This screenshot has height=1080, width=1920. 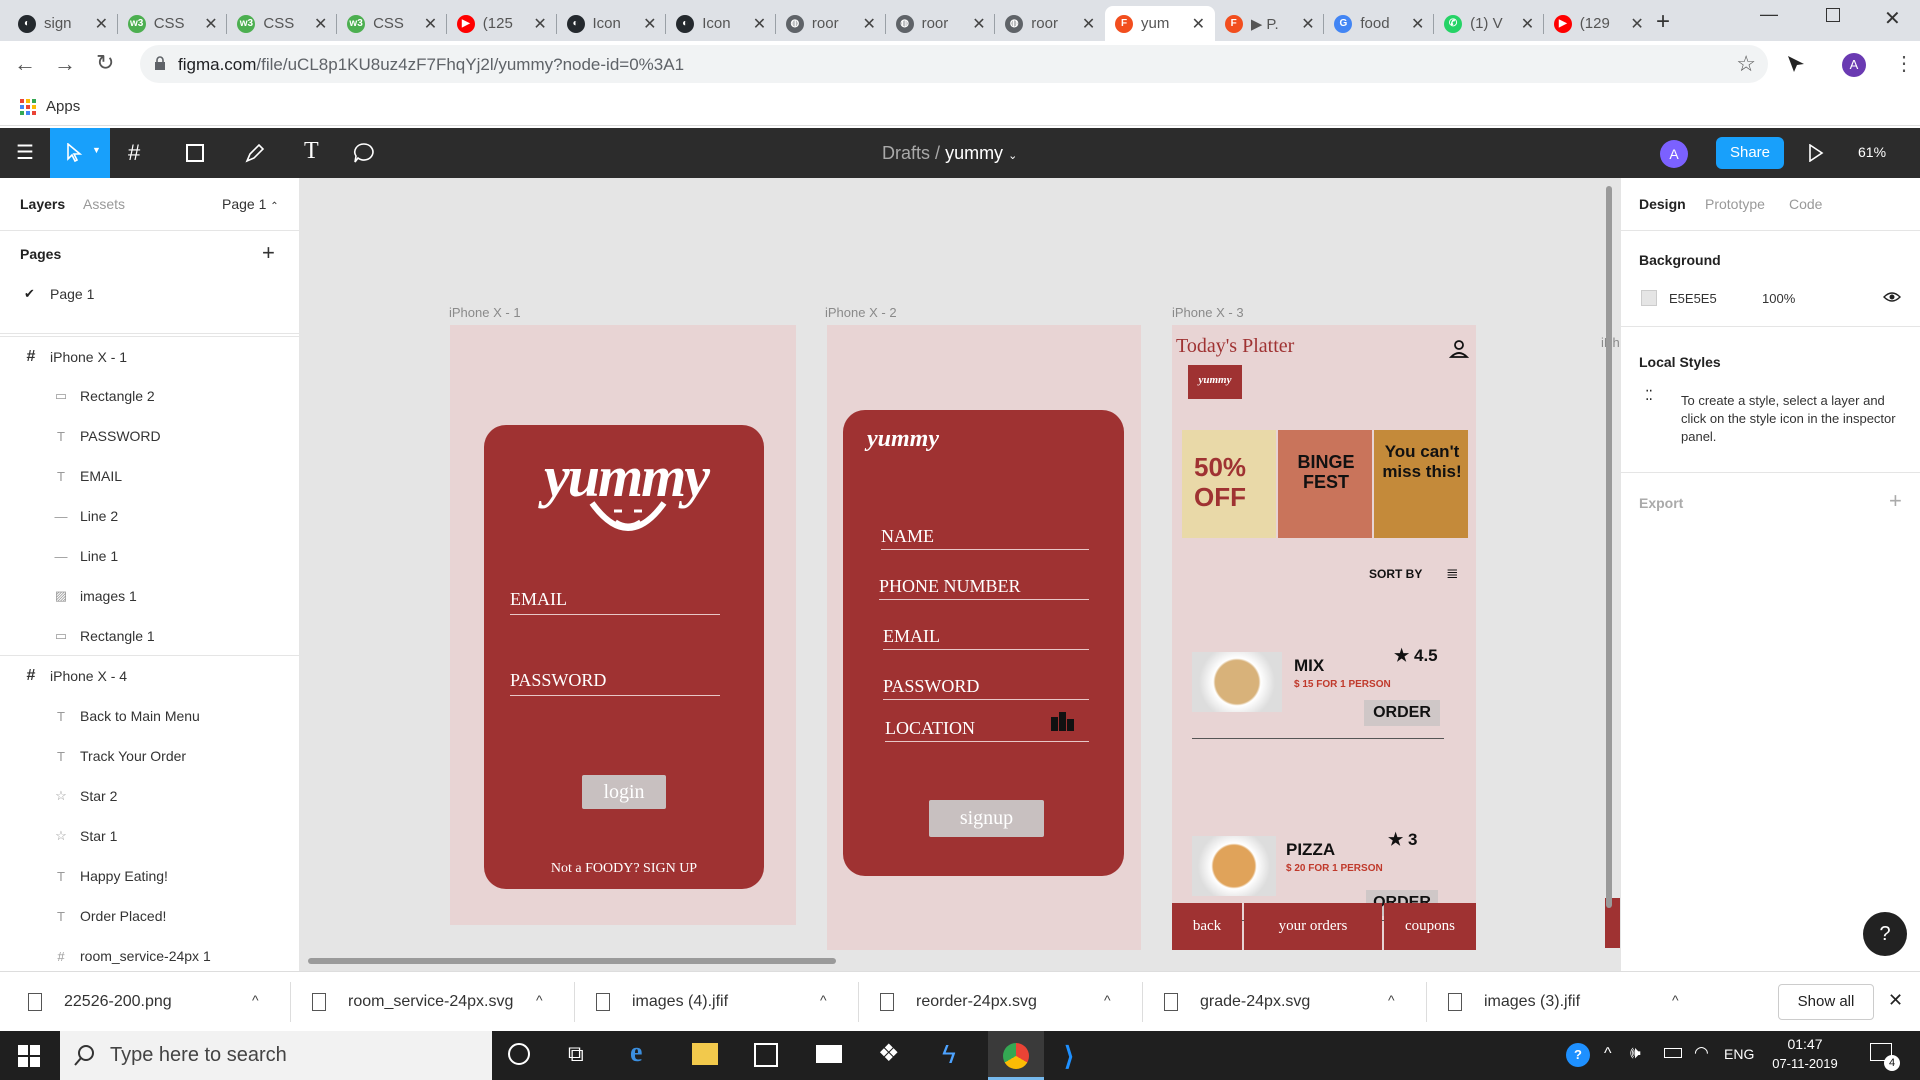 I want to click on clock-date: 07-11-2019, so click(x=1805, y=1063).